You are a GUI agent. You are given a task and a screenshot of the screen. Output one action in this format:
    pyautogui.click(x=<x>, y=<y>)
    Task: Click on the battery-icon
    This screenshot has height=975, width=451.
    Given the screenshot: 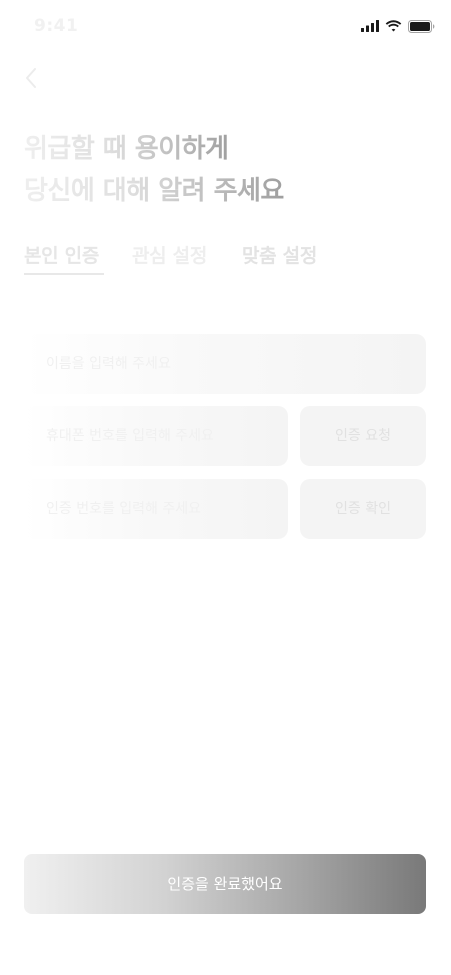 What is the action you would take?
    pyautogui.click(x=421, y=26)
    